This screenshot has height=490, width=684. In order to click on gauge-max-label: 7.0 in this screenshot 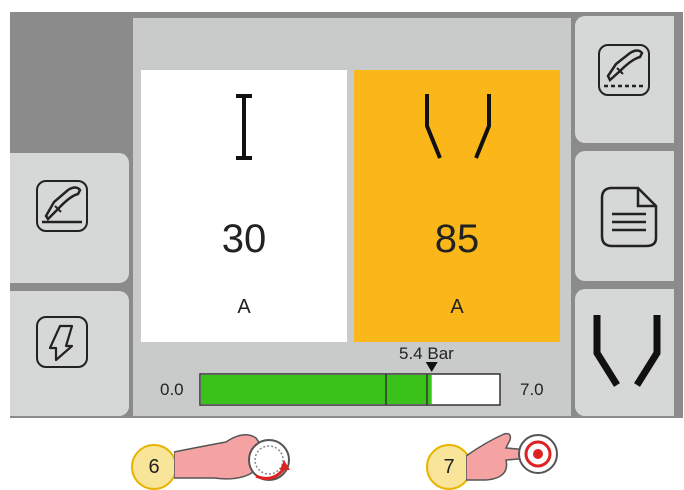, I will do `click(532, 389)`.